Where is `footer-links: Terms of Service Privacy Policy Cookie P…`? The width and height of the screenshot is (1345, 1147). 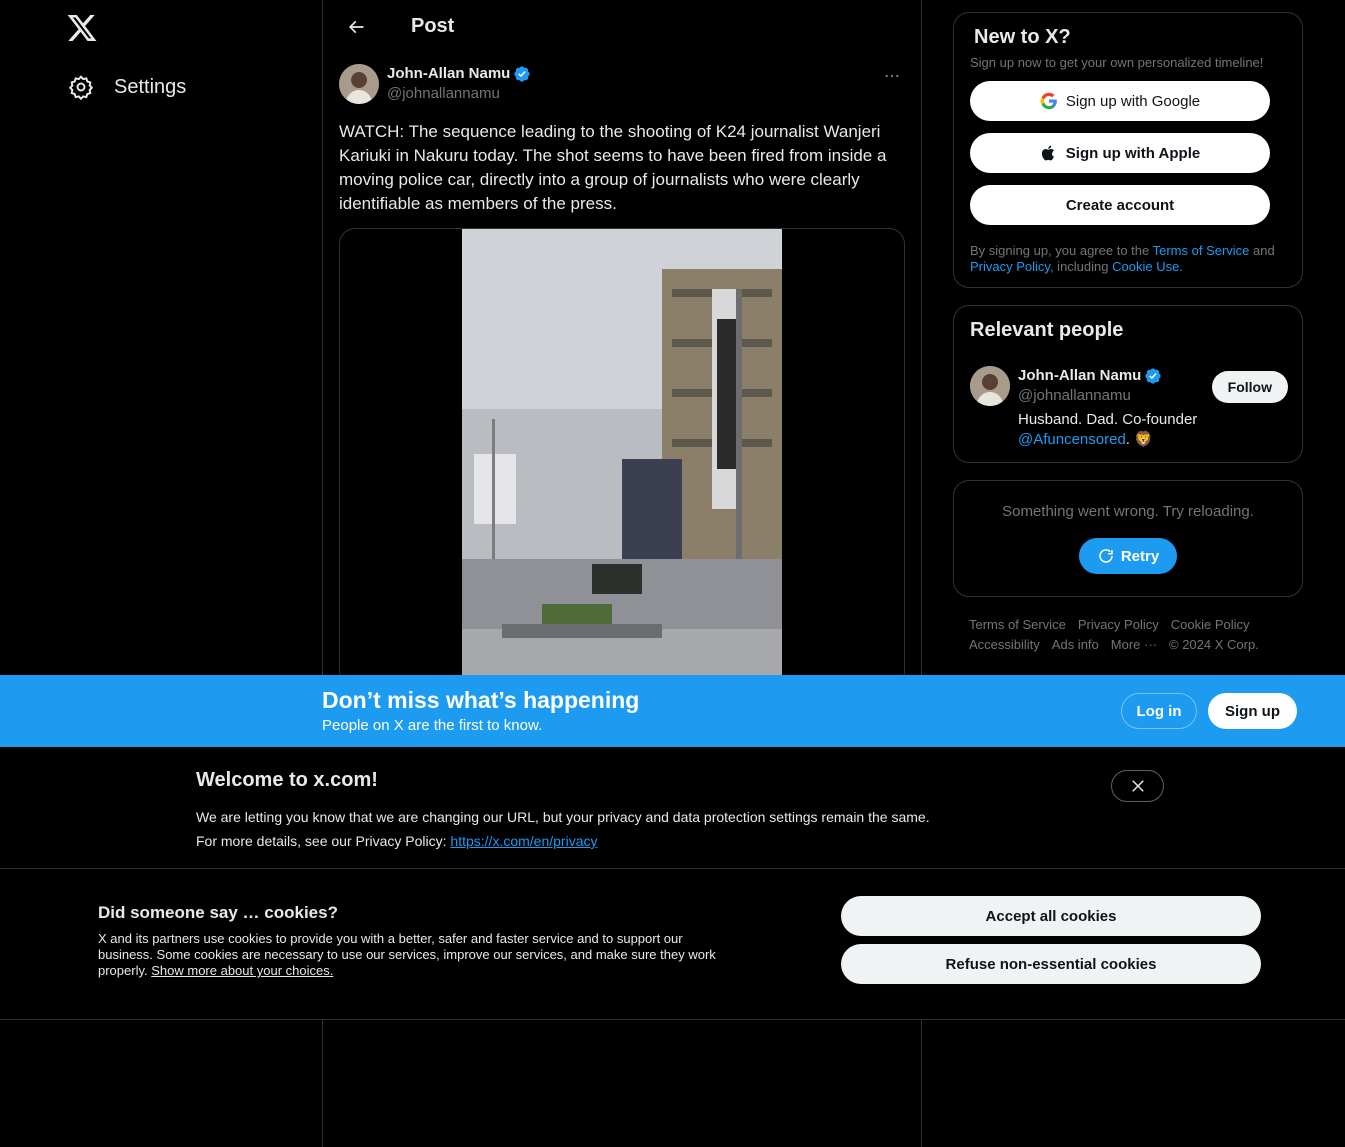 footer-links: Terms of Service Privacy Policy Cookie P… is located at coordinates (1128, 635).